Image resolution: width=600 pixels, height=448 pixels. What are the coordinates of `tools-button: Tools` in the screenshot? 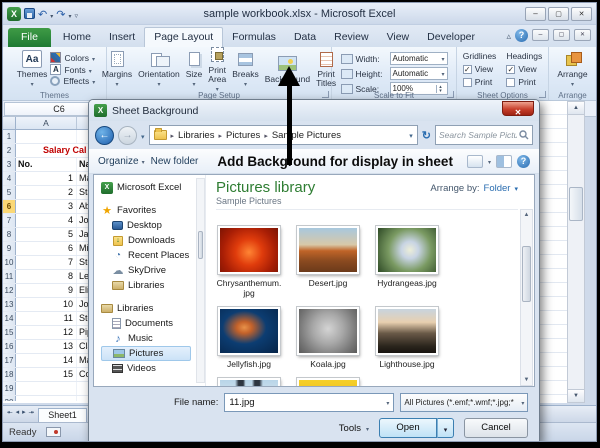 It's located at (354, 428).